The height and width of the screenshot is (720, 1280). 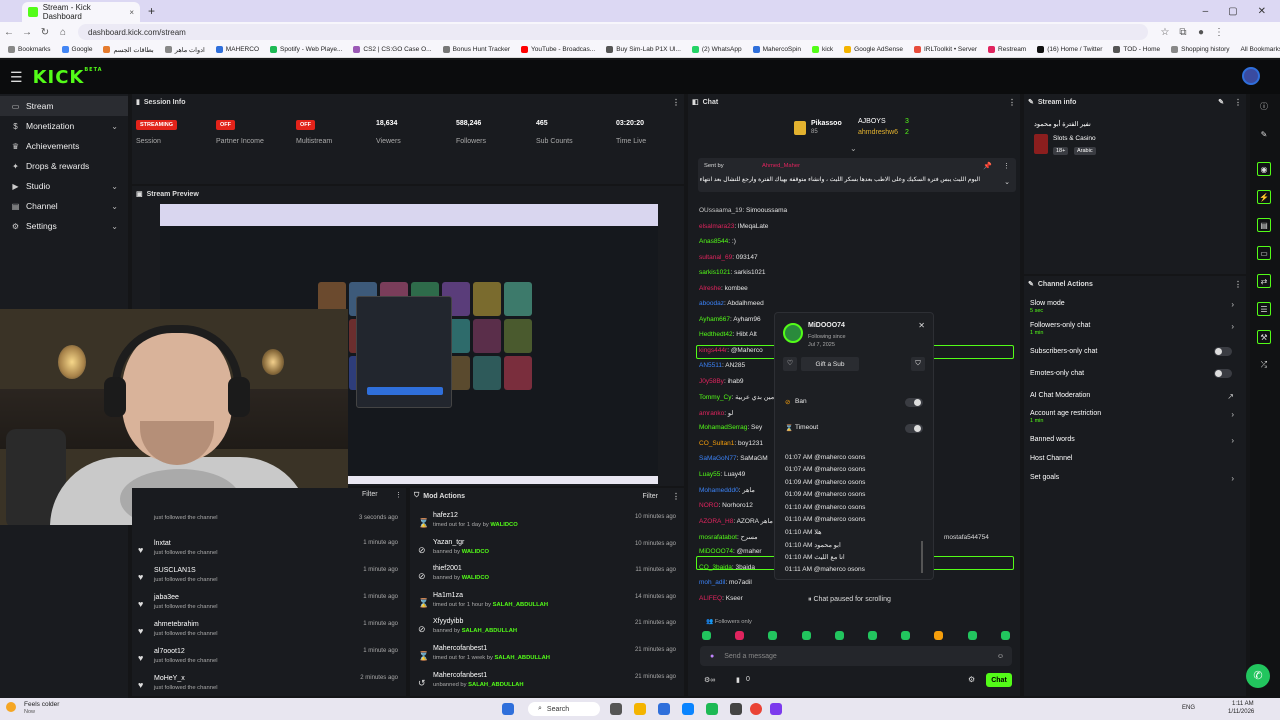 I want to click on chat-username: NORO, so click(x=709, y=505).